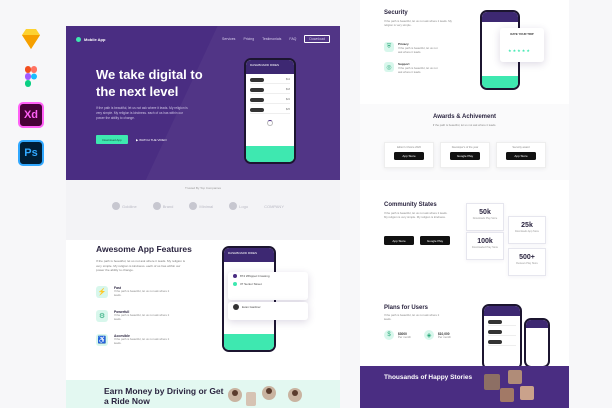 The width and height of the screenshot is (612, 408). What do you see at coordinates (235, 276) in the screenshot?
I see `origin-dot-icon` at bounding box center [235, 276].